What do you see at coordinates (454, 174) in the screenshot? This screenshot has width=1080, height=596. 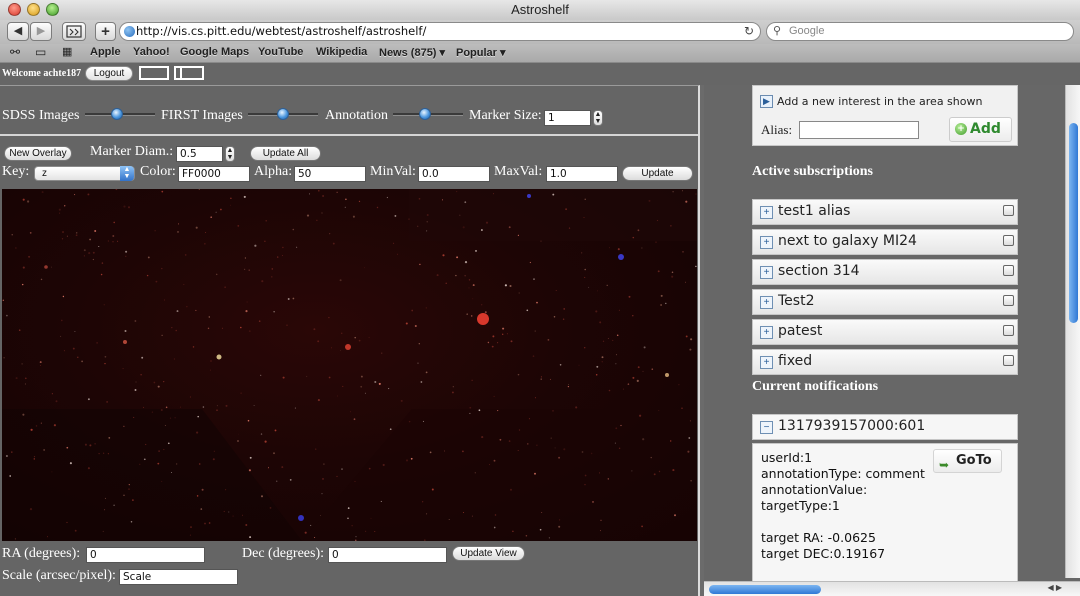 I see `minval-field: 0.0` at bounding box center [454, 174].